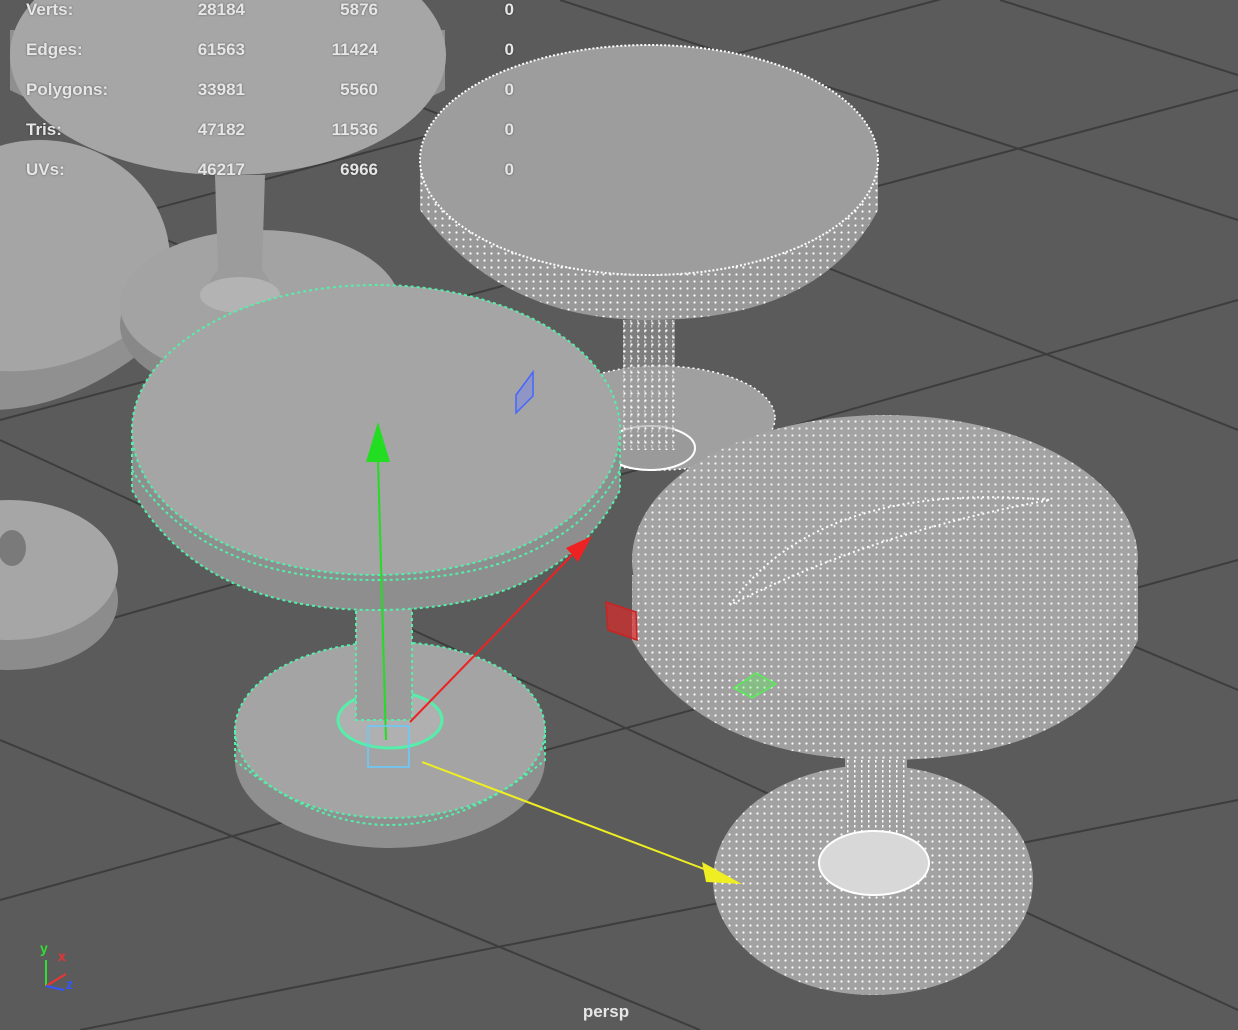  Describe the element at coordinates (221, 89) in the screenshot. I see `hud-row-value: 33981` at that location.